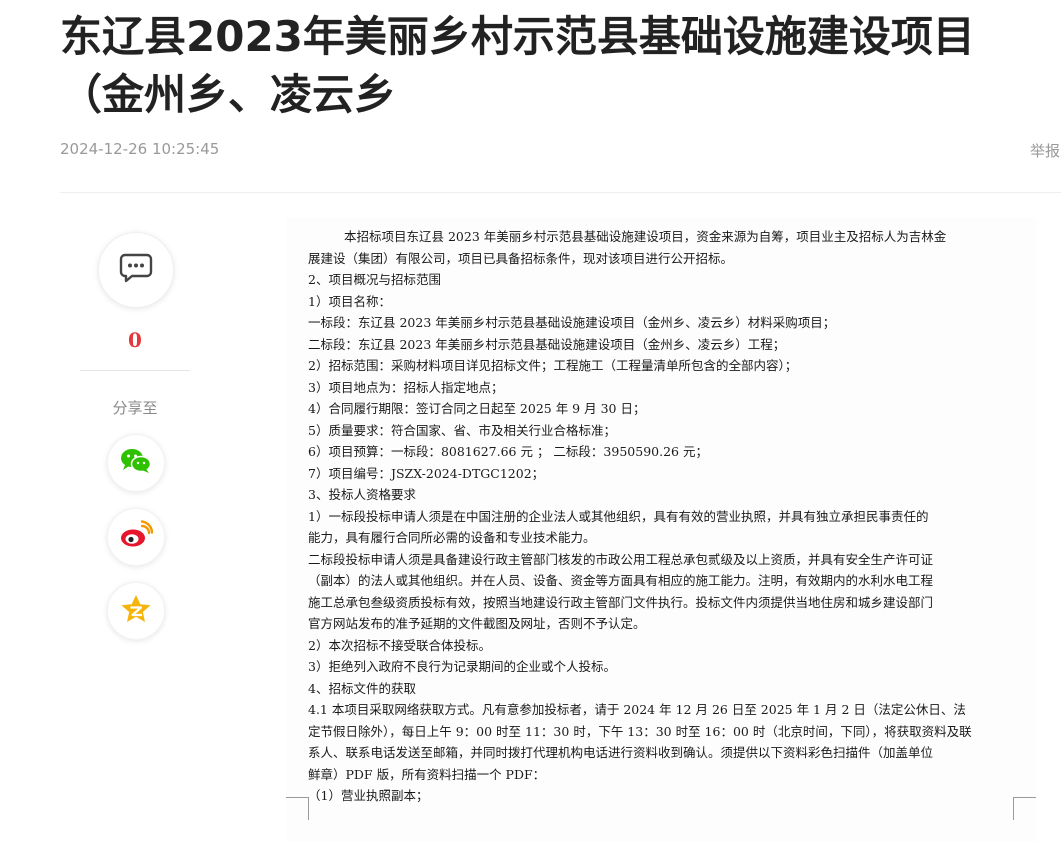  I want to click on weibo-icon, so click(136, 537).